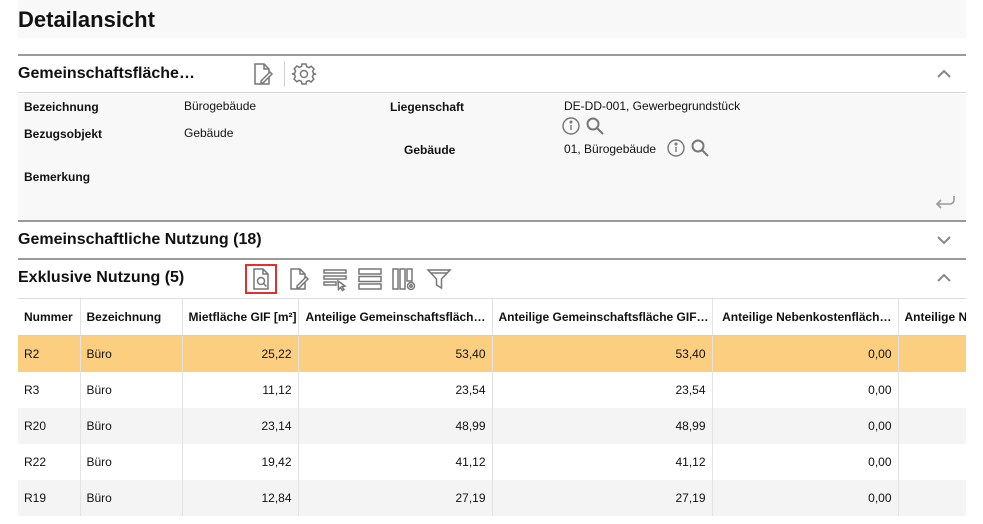  What do you see at coordinates (395, 498) in the screenshot?
I see `cell-anteil-gem: 27,19` at bounding box center [395, 498].